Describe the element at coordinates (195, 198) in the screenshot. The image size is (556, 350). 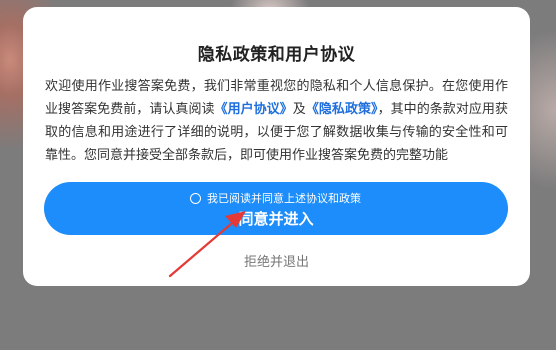
I see `radio-circle-icon` at that location.